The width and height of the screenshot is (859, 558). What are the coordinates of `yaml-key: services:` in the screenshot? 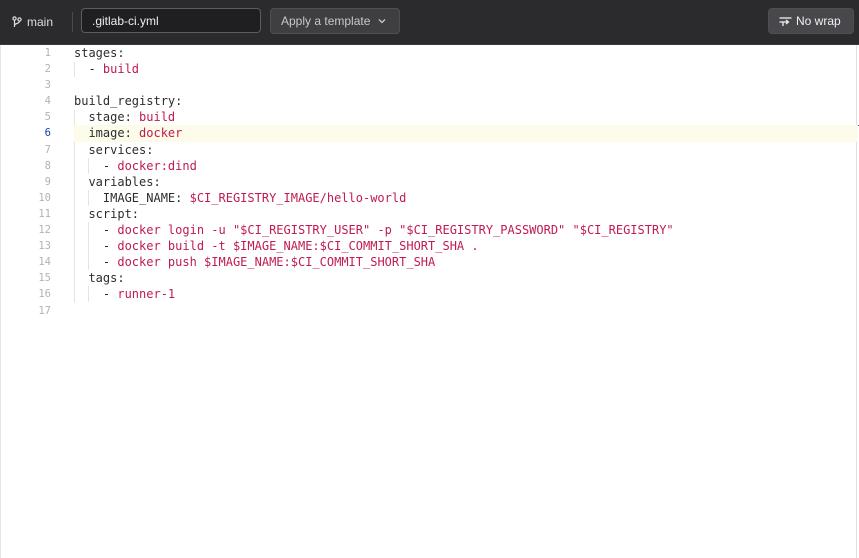 It's located at (114, 149).